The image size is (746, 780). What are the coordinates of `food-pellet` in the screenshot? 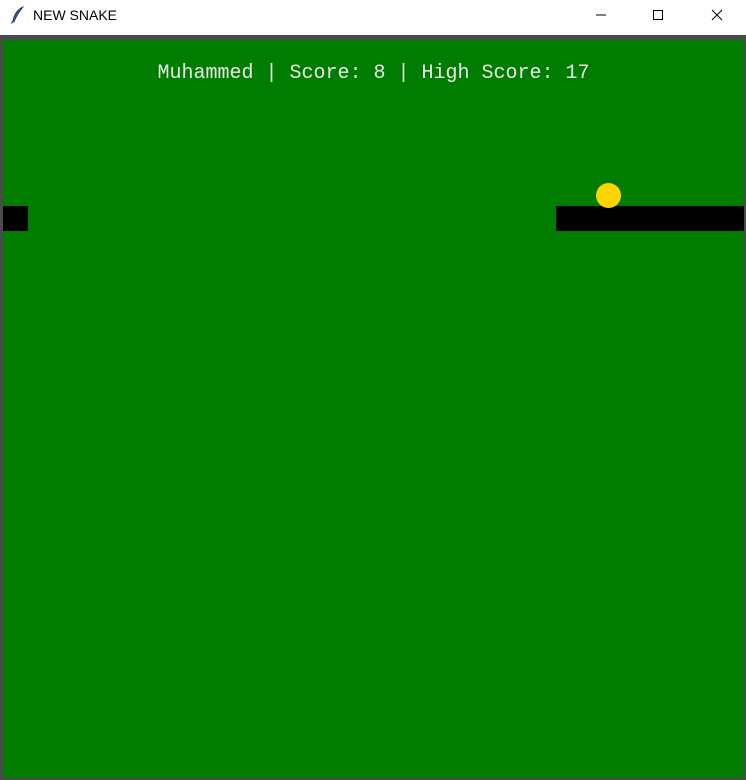 It's located at (608, 195).